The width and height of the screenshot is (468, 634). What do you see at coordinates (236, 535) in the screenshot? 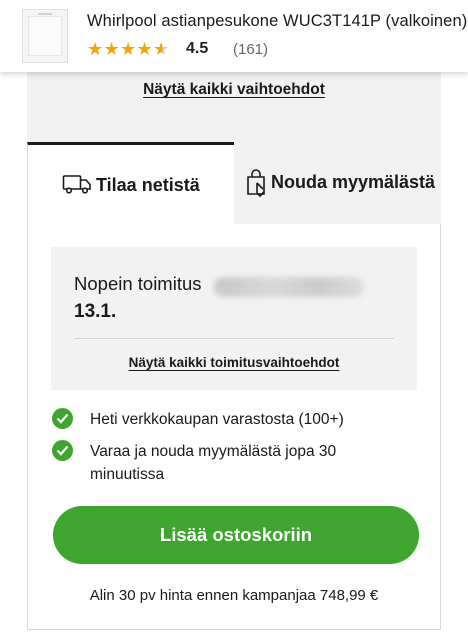
I see `add-to-cart-button: Lisää ostoskoriin` at bounding box center [236, 535].